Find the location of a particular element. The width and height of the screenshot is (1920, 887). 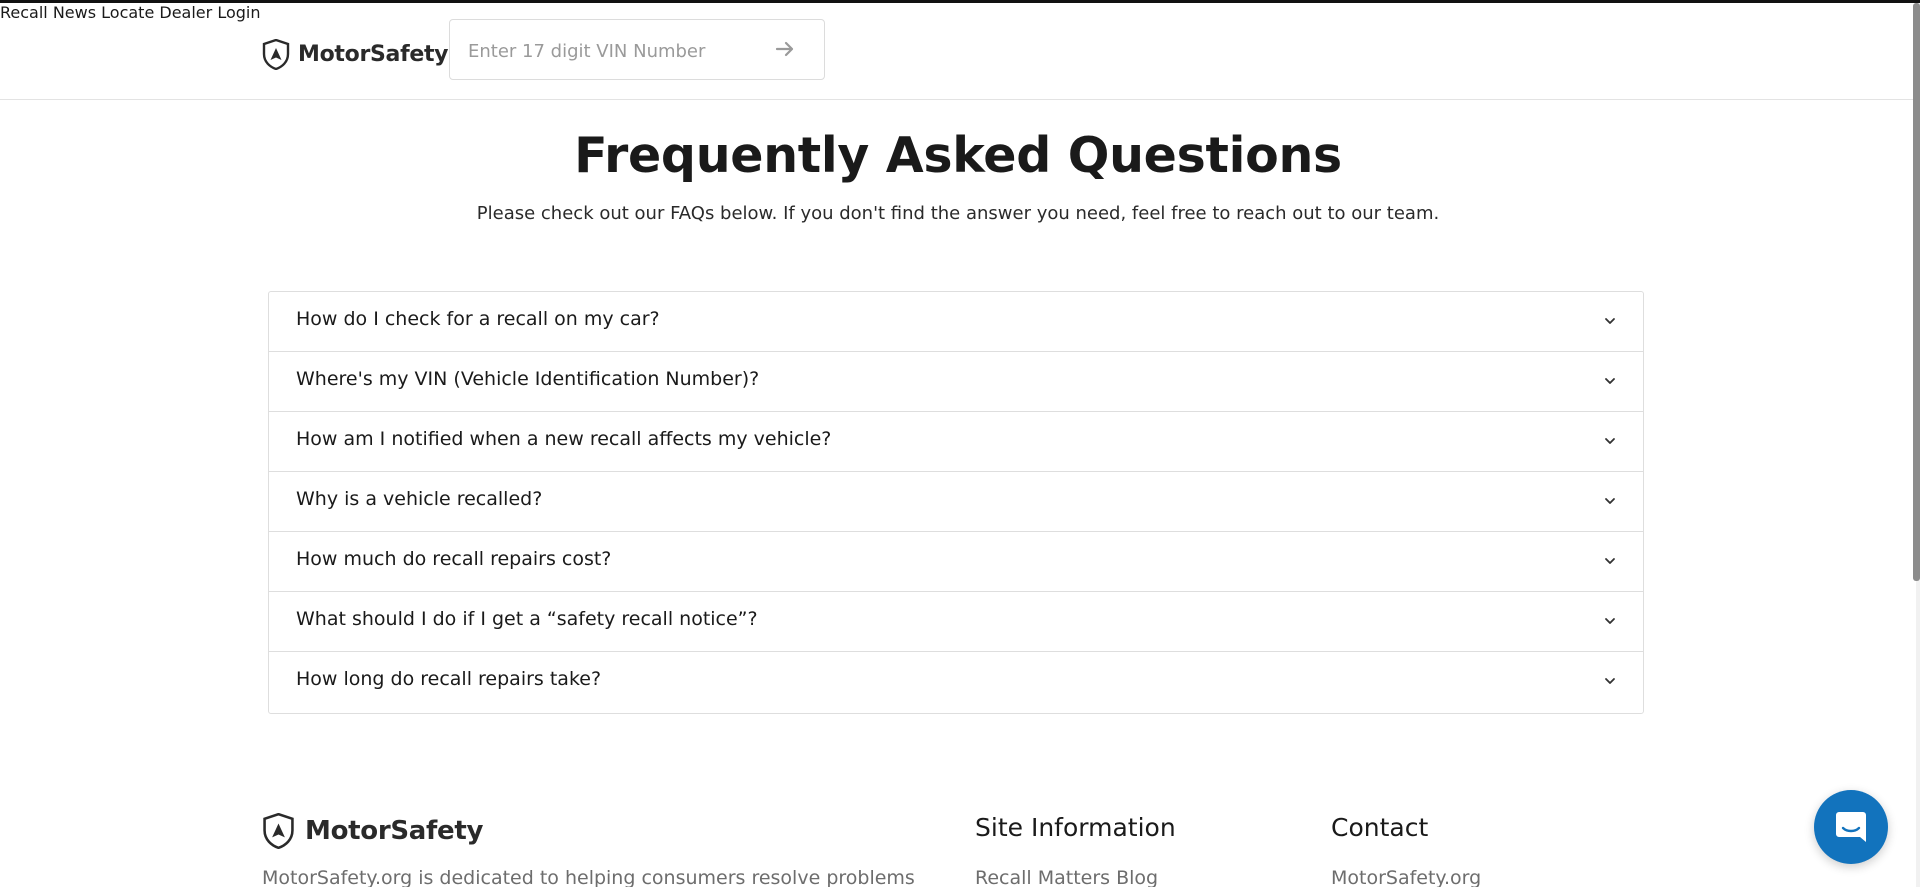

footer-link-recall-matters-blog: Recall Matters Blog is located at coordinates (1066, 877).